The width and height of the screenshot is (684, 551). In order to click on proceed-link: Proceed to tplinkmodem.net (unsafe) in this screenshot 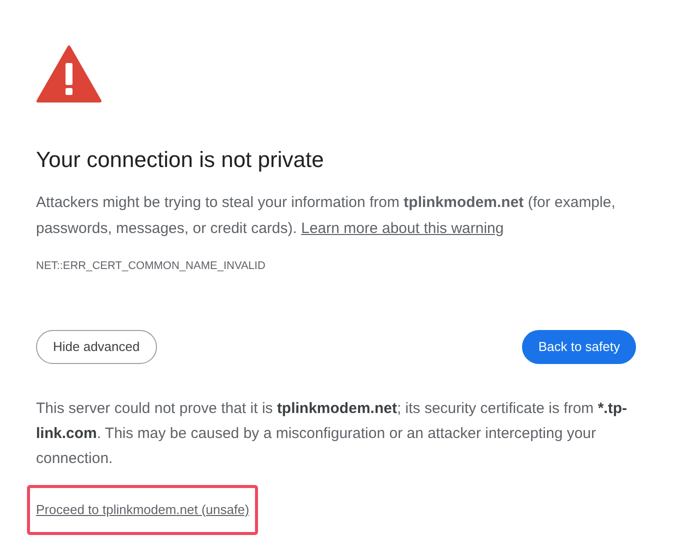, I will do `click(143, 509)`.